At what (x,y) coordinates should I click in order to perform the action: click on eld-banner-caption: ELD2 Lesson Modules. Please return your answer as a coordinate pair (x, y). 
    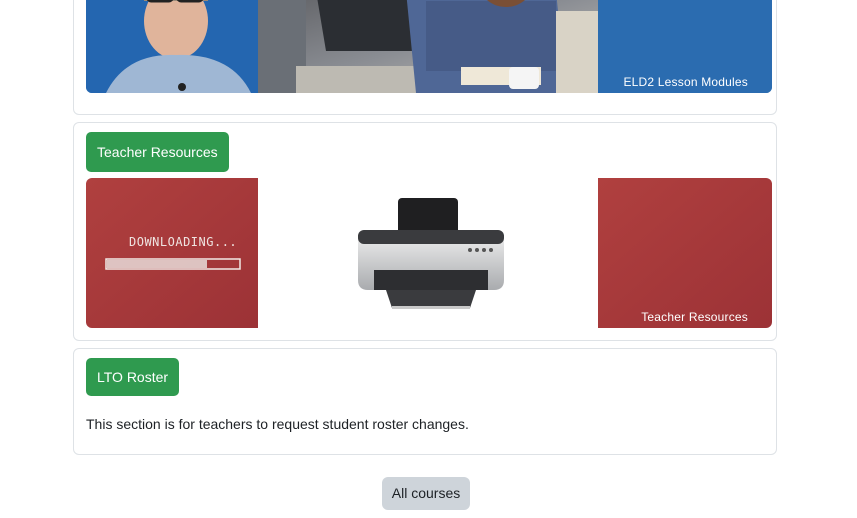
    Looking at the image, I should click on (685, 82).